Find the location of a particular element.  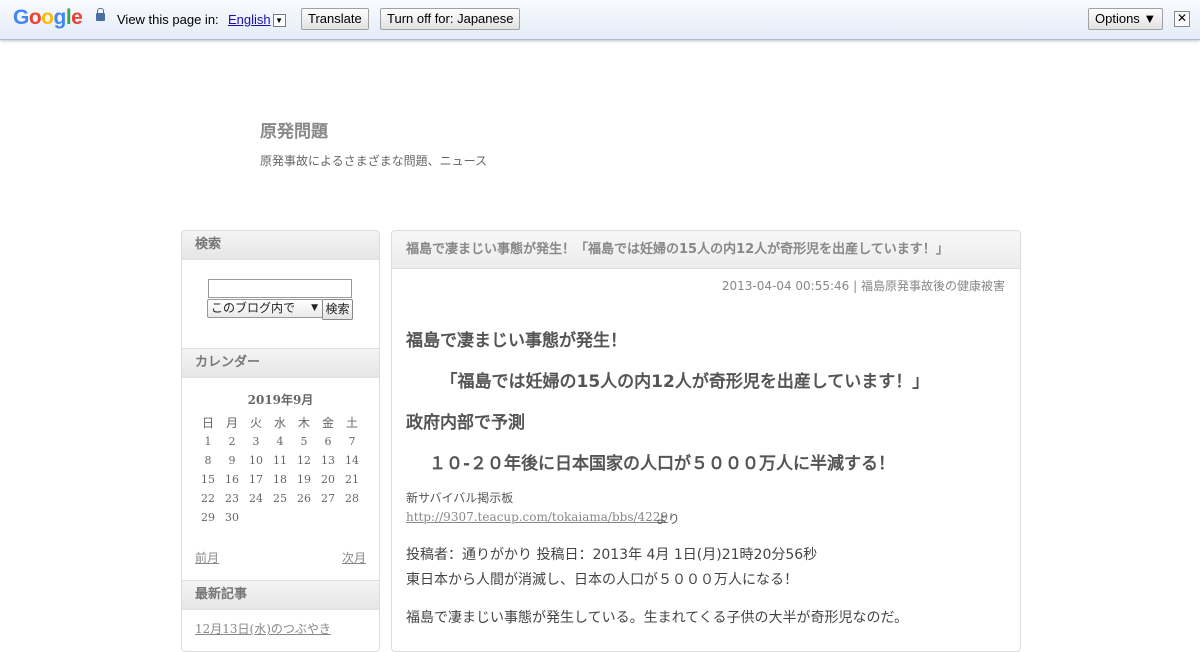

options-button: Options ▼ is located at coordinates (1126, 19).